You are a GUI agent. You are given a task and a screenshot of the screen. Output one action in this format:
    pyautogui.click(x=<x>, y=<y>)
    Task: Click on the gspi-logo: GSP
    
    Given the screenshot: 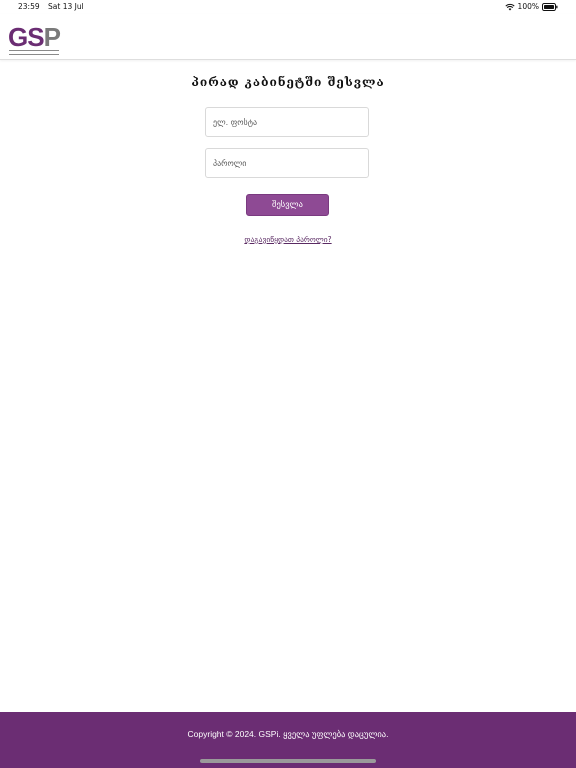 What is the action you would take?
    pyautogui.click(x=34, y=38)
    